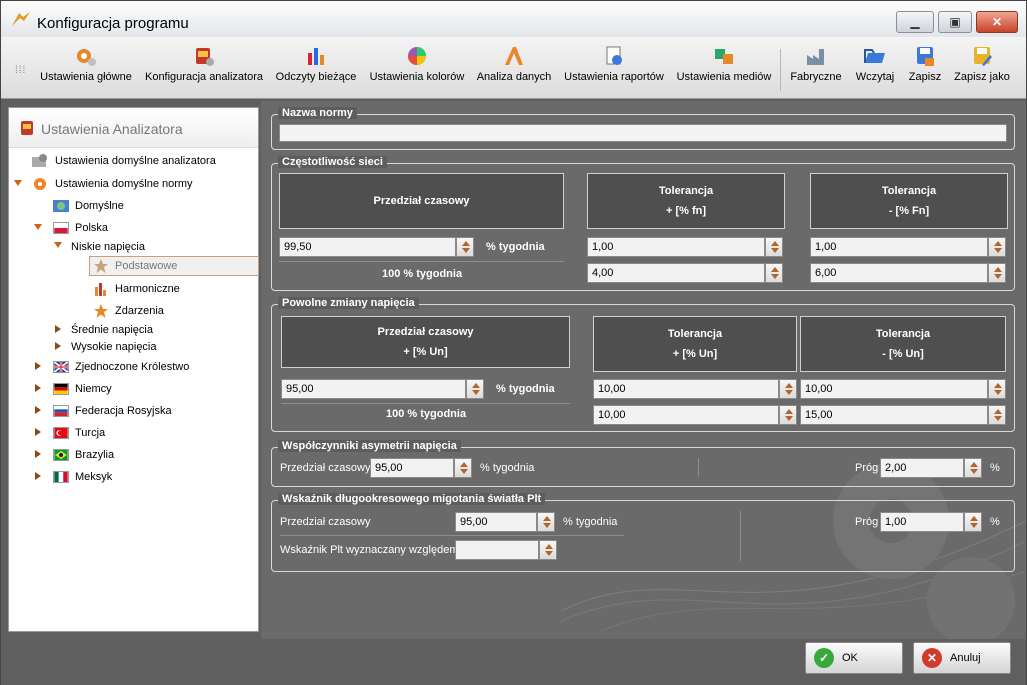 This screenshot has width=1027, height=685. What do you see at coordinates (816, 64) in the screenshot?
I see `toolbar-factory: Fabryczne` at bounding box center [816, 64].